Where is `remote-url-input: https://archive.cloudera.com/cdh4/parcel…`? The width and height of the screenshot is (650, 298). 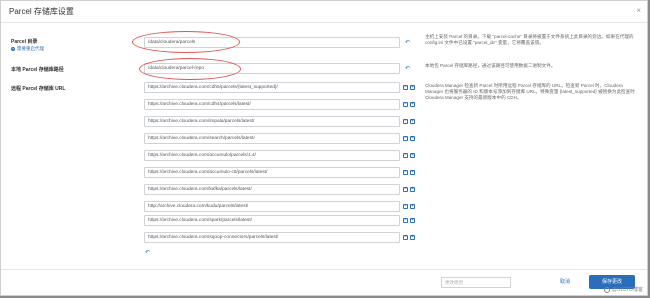 remote-url-input: https://archive.cloudera.com/cdh4/parcel… is located at coordinates (272, 104).